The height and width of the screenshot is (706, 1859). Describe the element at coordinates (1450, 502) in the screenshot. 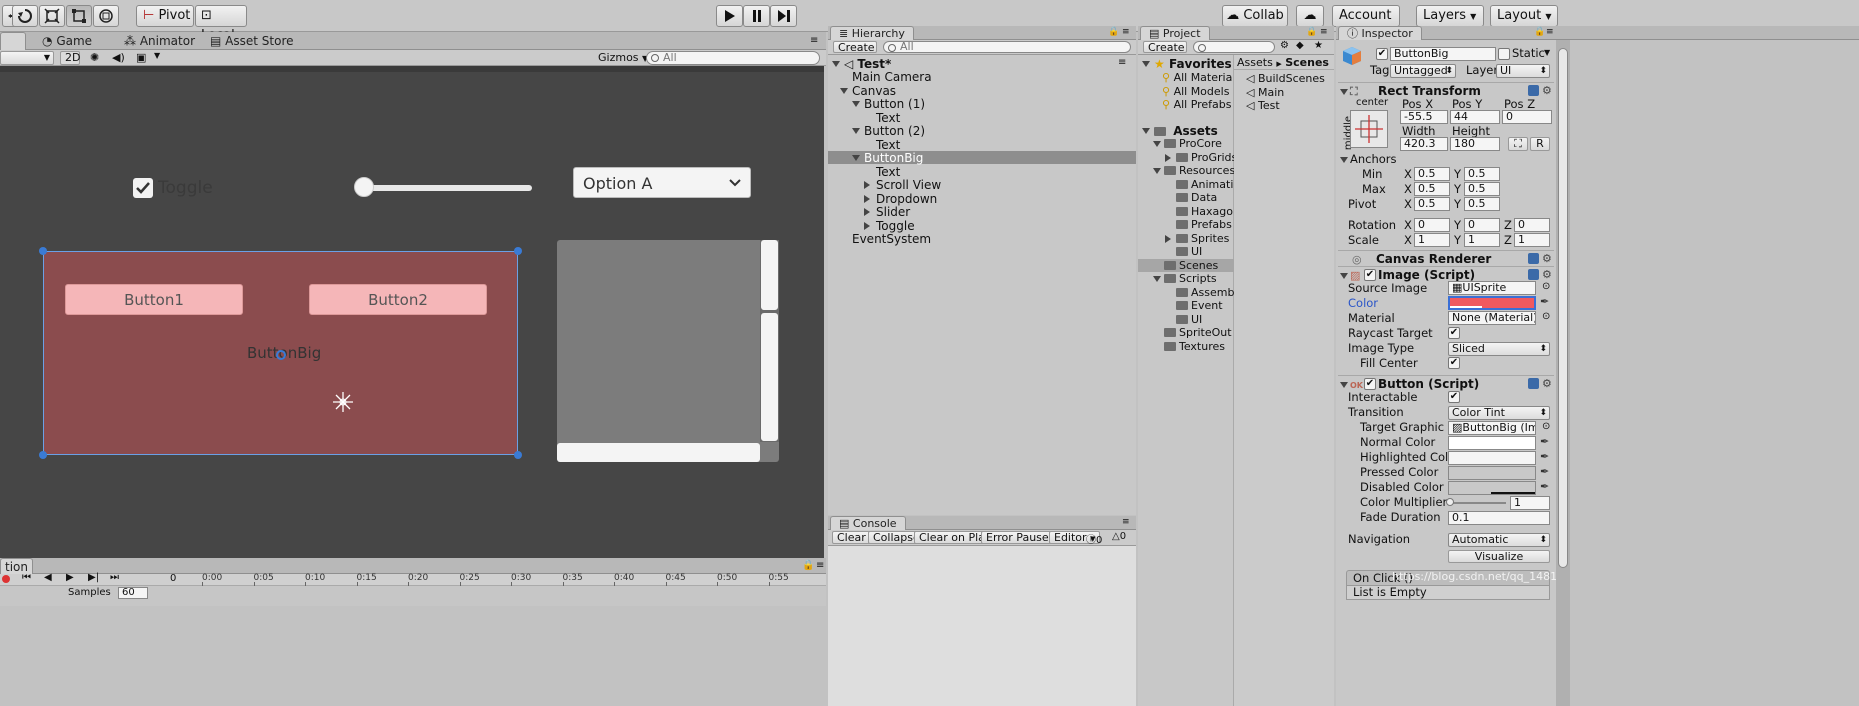

I see `color-multiplier-handle` at that location.